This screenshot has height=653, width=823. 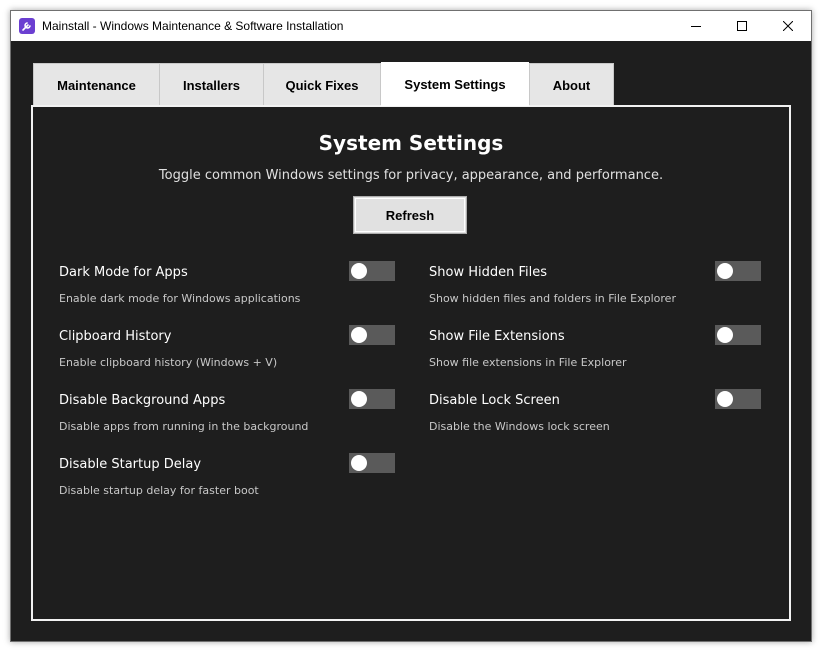 What do you see at coordinates (497, 336) in the screenshot?
I see `setting-label: Show File Extensions` at bounding box center [497, 336].